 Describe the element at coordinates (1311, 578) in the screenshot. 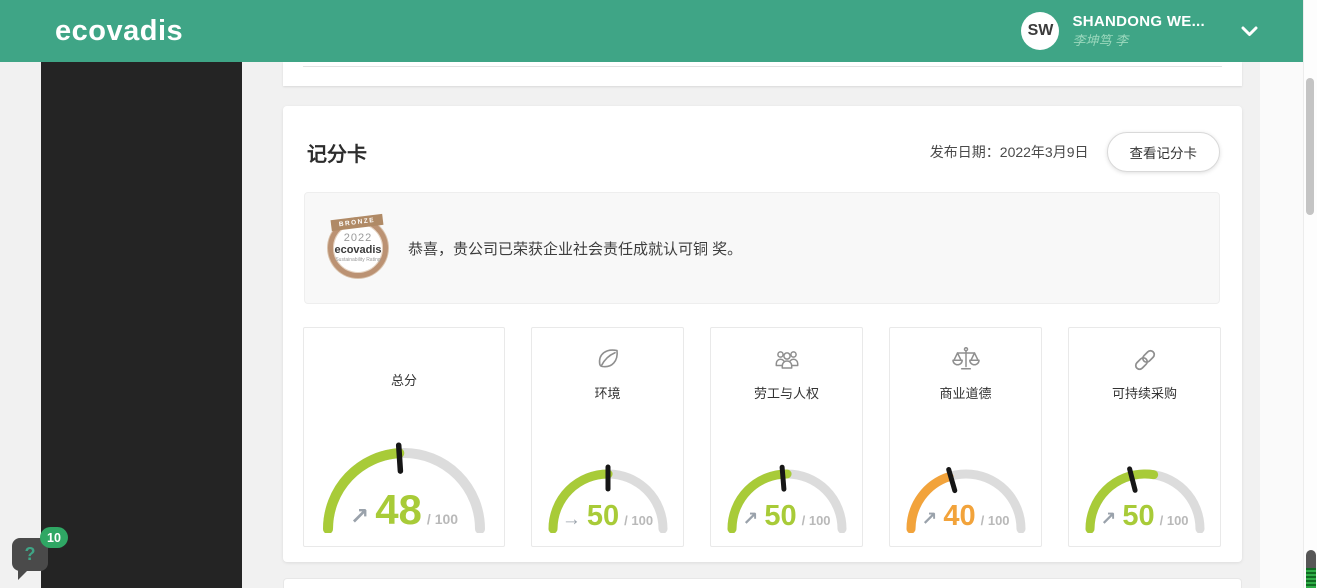

I see `capture-indicator-stripes` at that location.